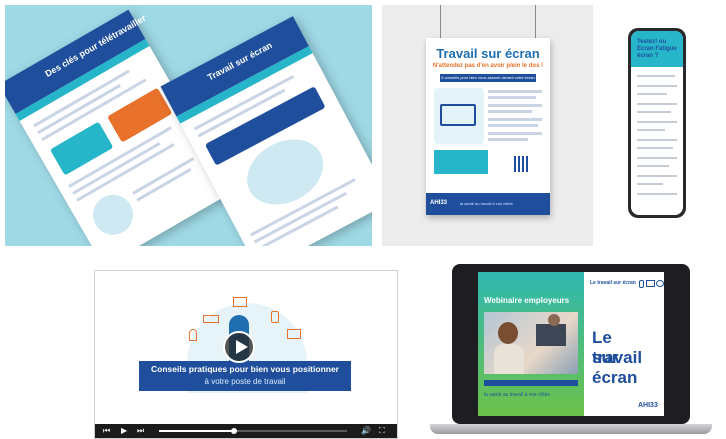  What do you see at coordinates (211, 319) in the screenshot?
I see `keyboard-icon` at bounding box center [211, 319].